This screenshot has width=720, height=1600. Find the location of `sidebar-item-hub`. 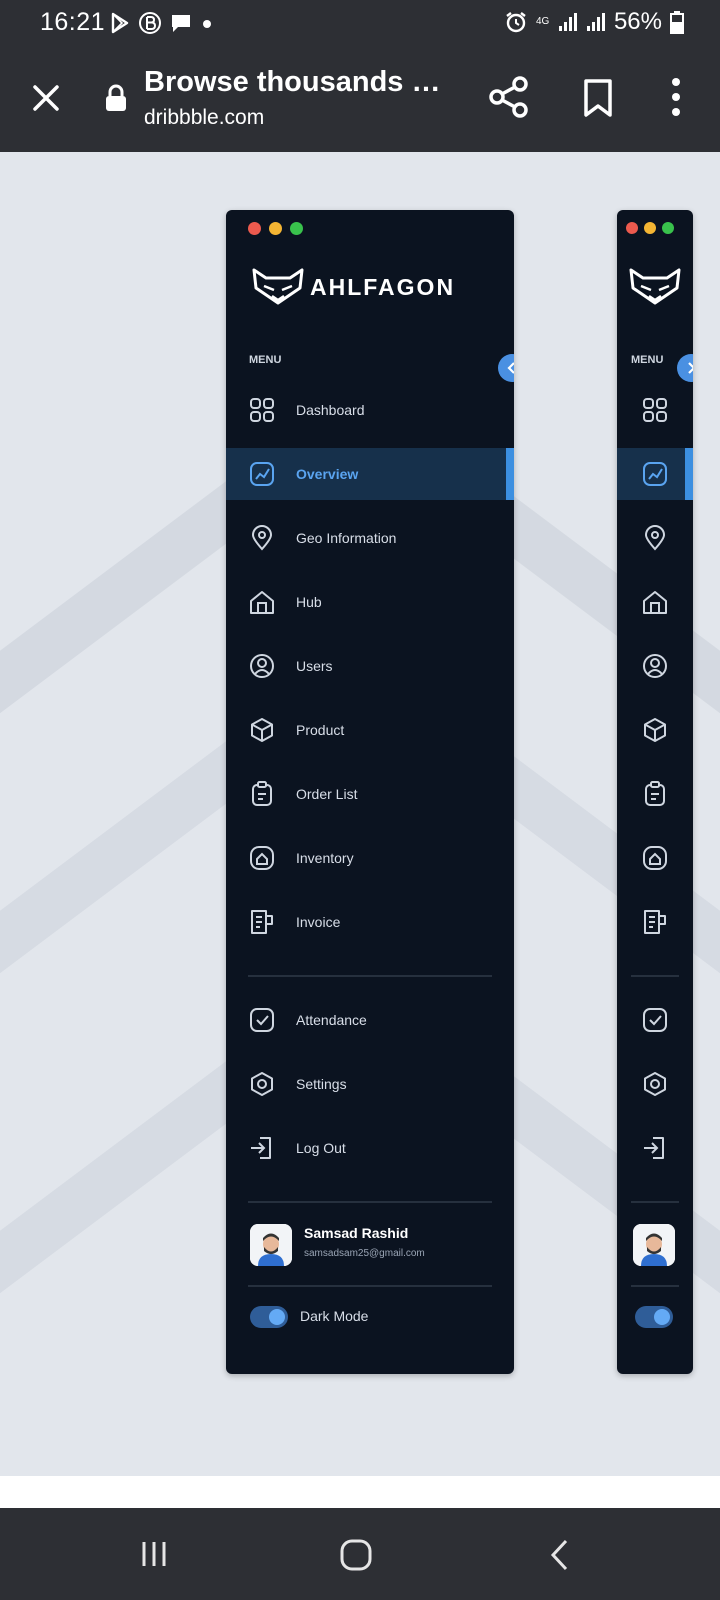

sidebar-item-hub is located at coordinates (655, 602).